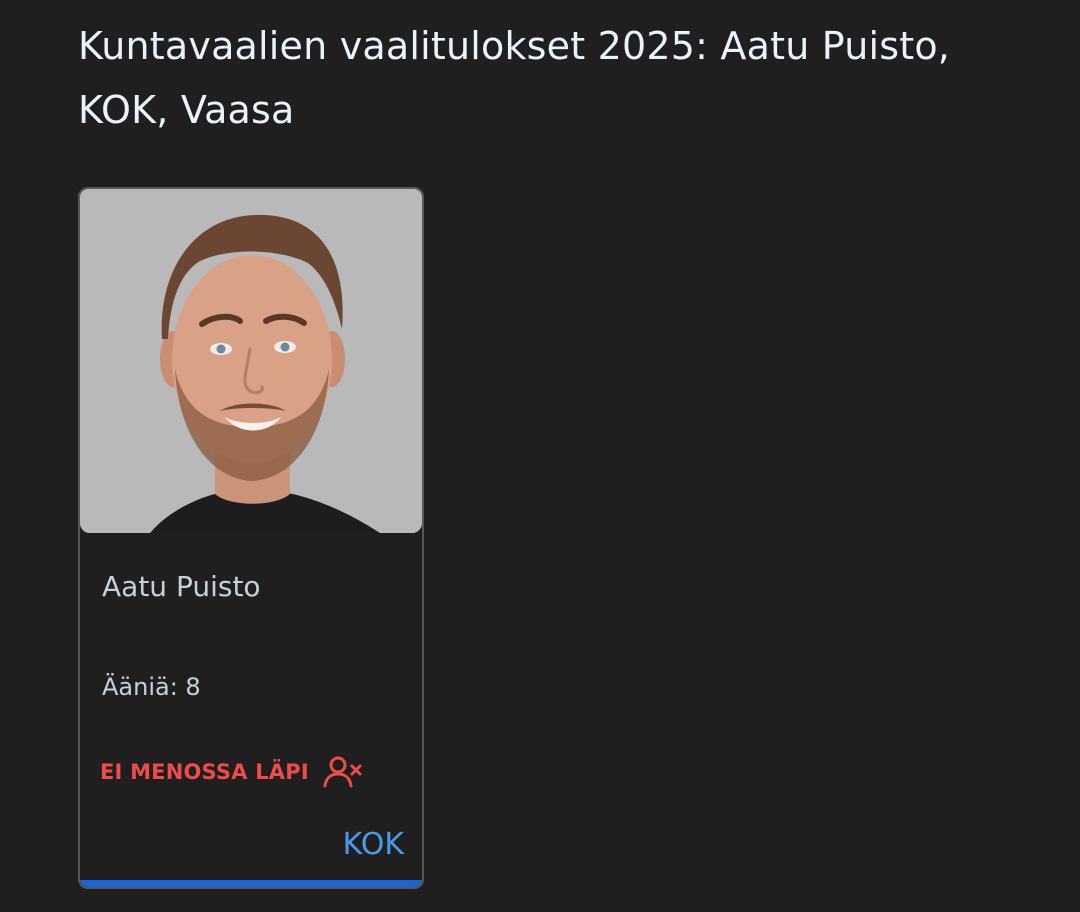 The width and height of the screenshot is (1080, 912). I want to click on party-abbreviation: KOK, so click(373, 844).